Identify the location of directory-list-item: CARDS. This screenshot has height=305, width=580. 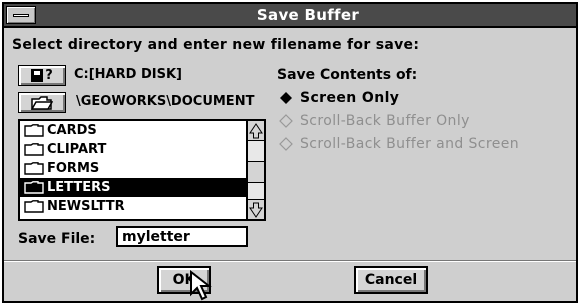
(133, 130).